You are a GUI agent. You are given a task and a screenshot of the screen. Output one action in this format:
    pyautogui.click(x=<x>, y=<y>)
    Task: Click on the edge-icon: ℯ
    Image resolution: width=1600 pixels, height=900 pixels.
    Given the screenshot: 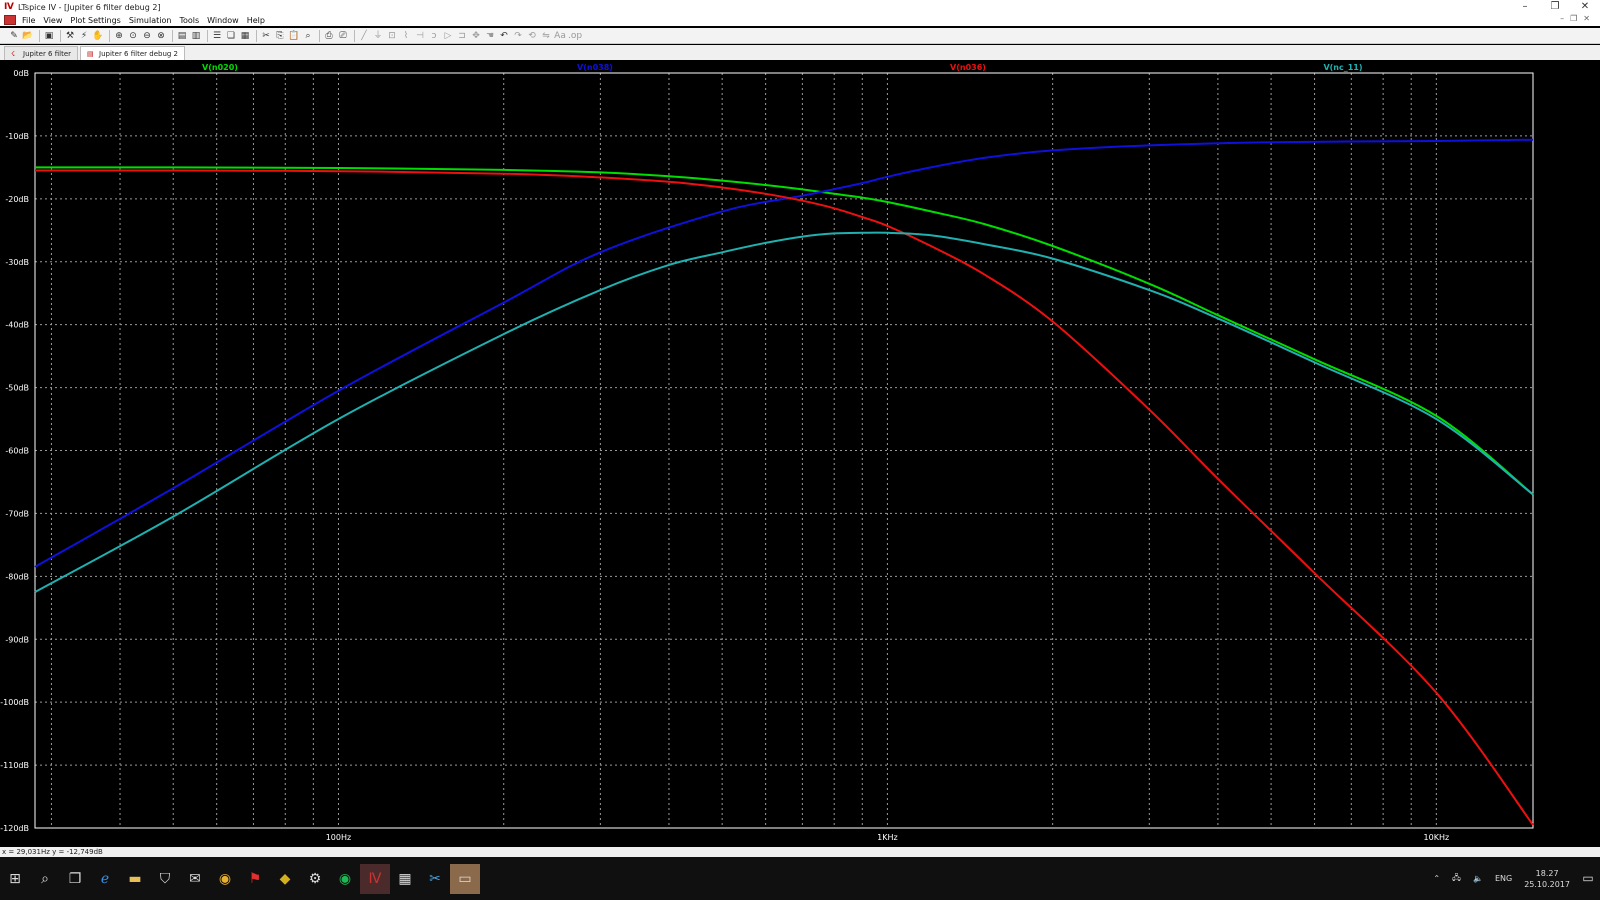 What is the action you would take?
    pyautogui.click(x=105, y=879)
    